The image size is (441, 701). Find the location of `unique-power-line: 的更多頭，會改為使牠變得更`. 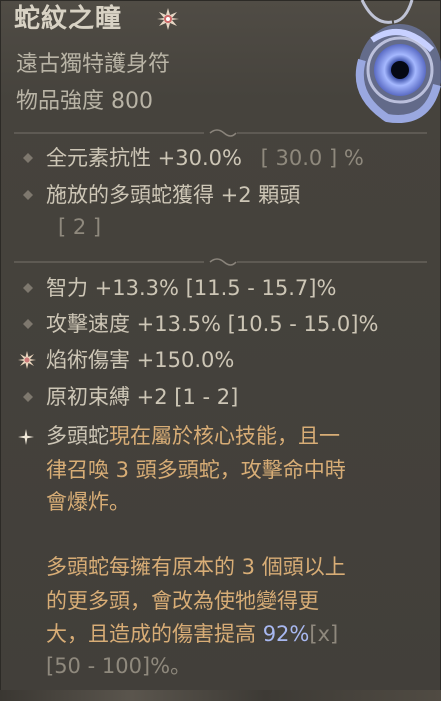

unique-power-line: 的更多頭，會改為使牠變得更 is located at coordinates (182, 601).